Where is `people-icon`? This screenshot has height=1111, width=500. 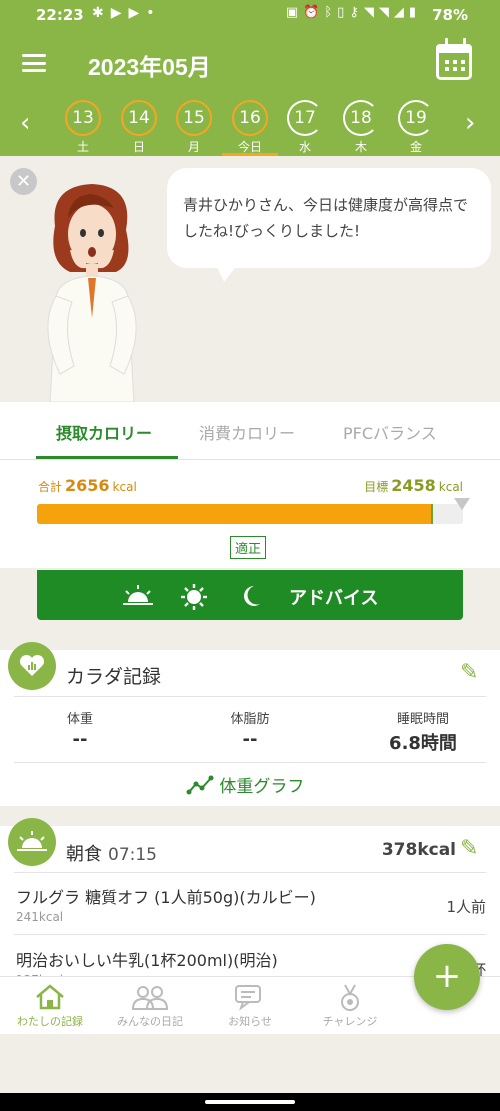
people-icon is located at coordinates (150, 997).